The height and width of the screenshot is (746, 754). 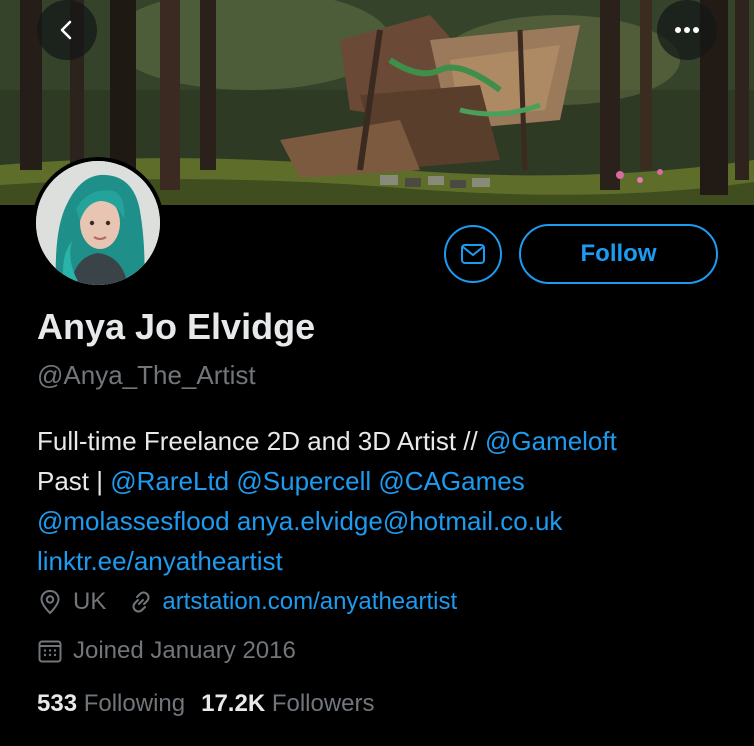 I want to click on following-label: Following, so click(x=134, y=703).